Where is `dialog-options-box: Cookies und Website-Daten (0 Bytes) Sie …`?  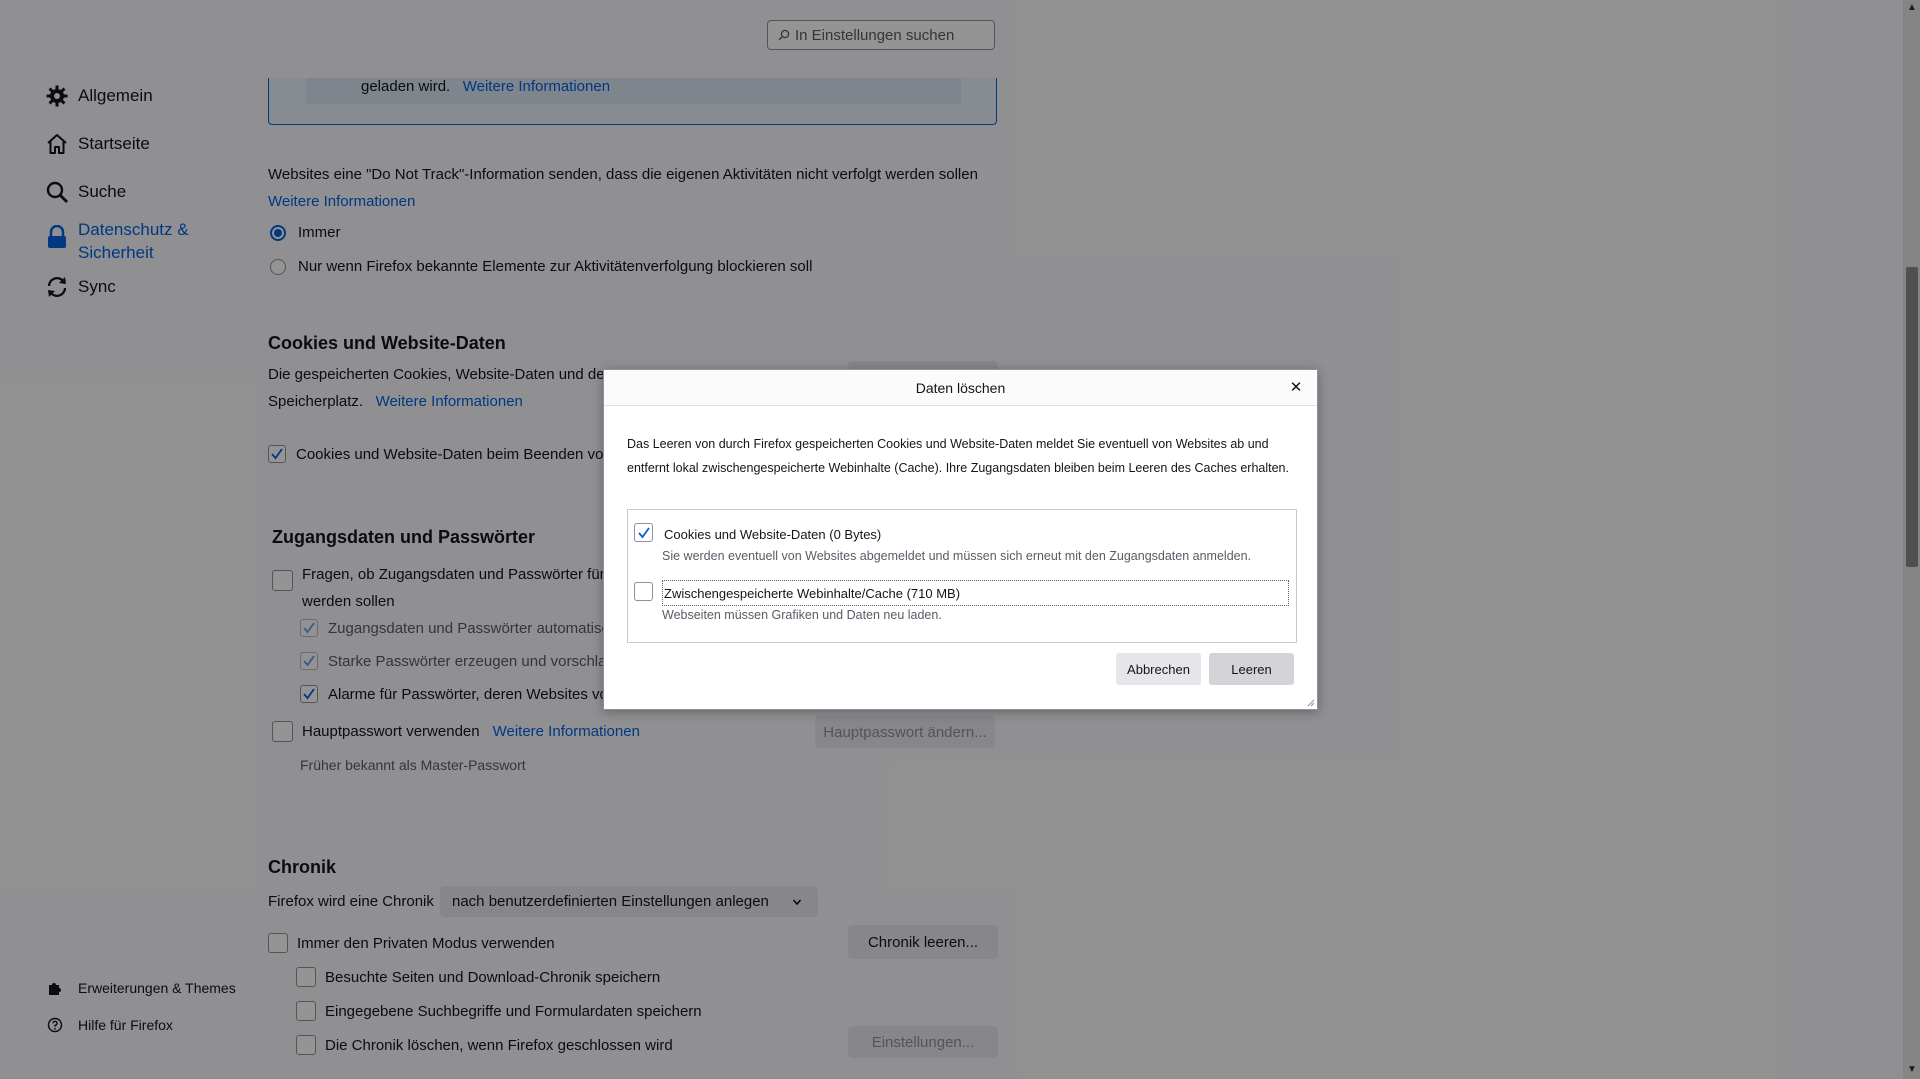 dialog-options-box: Cookies und Website-Daten (0 Bytes) Sie … is located at coordinates (962, 576).